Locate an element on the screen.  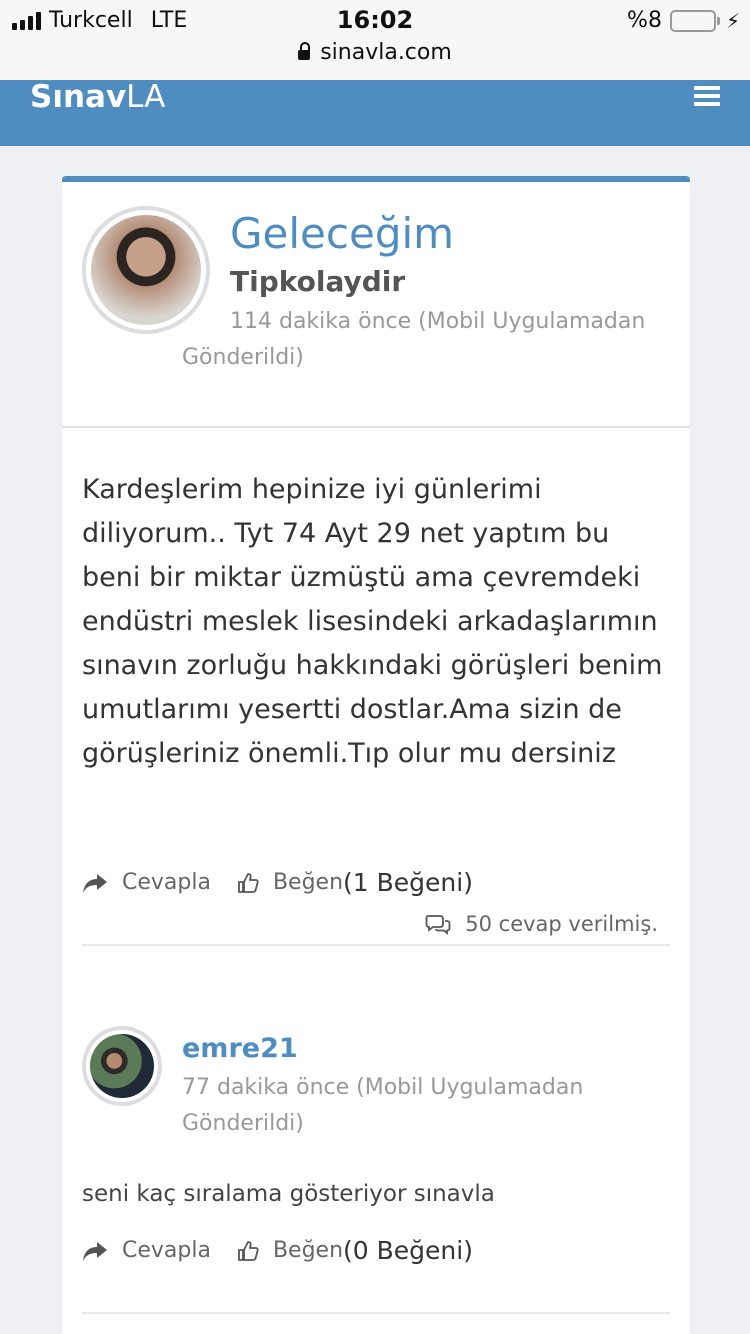
reply-actions: Cevapla Beğen (0 Beğeni) is located at coordinates (290, 1250).